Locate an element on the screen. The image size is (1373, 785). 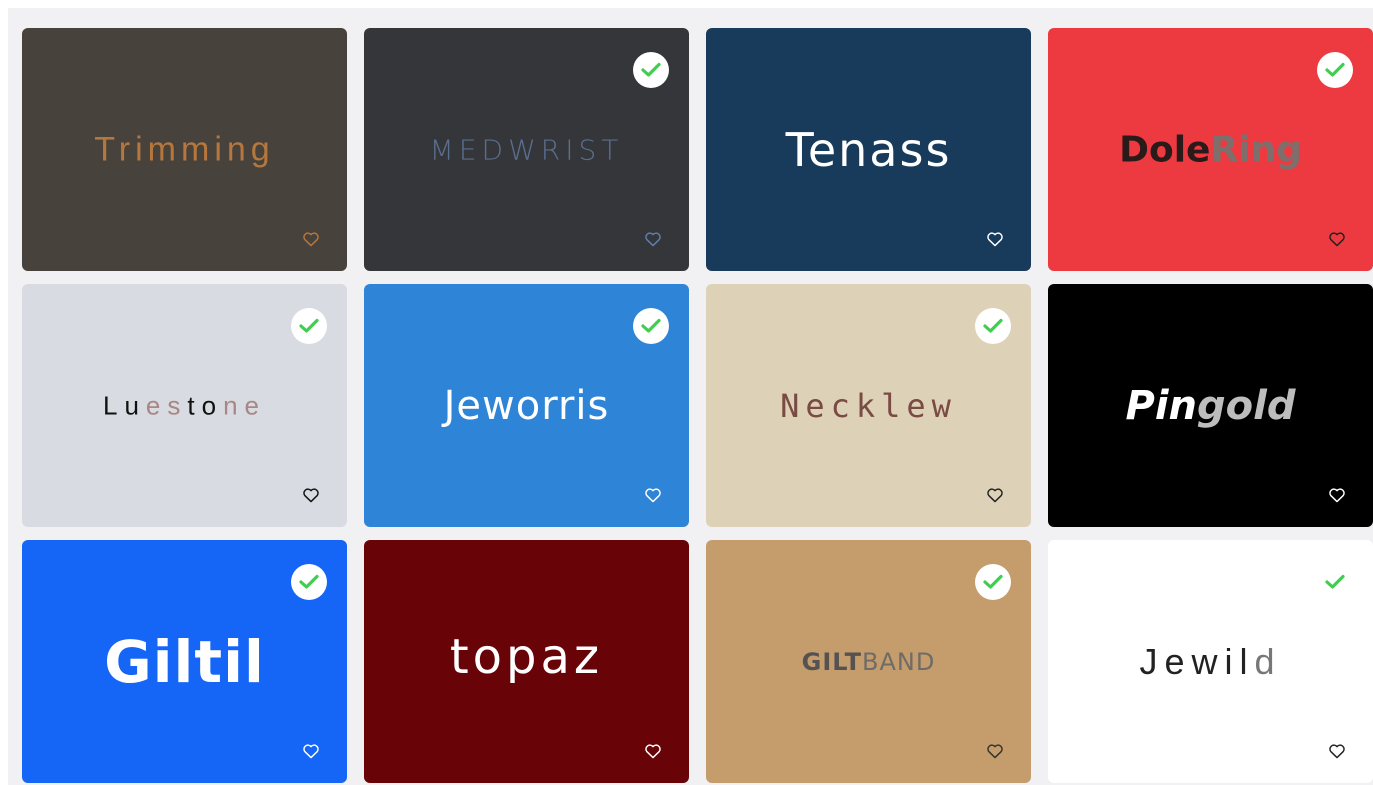
logo-text: MEDWRIST is located at coordinates (526, 149).